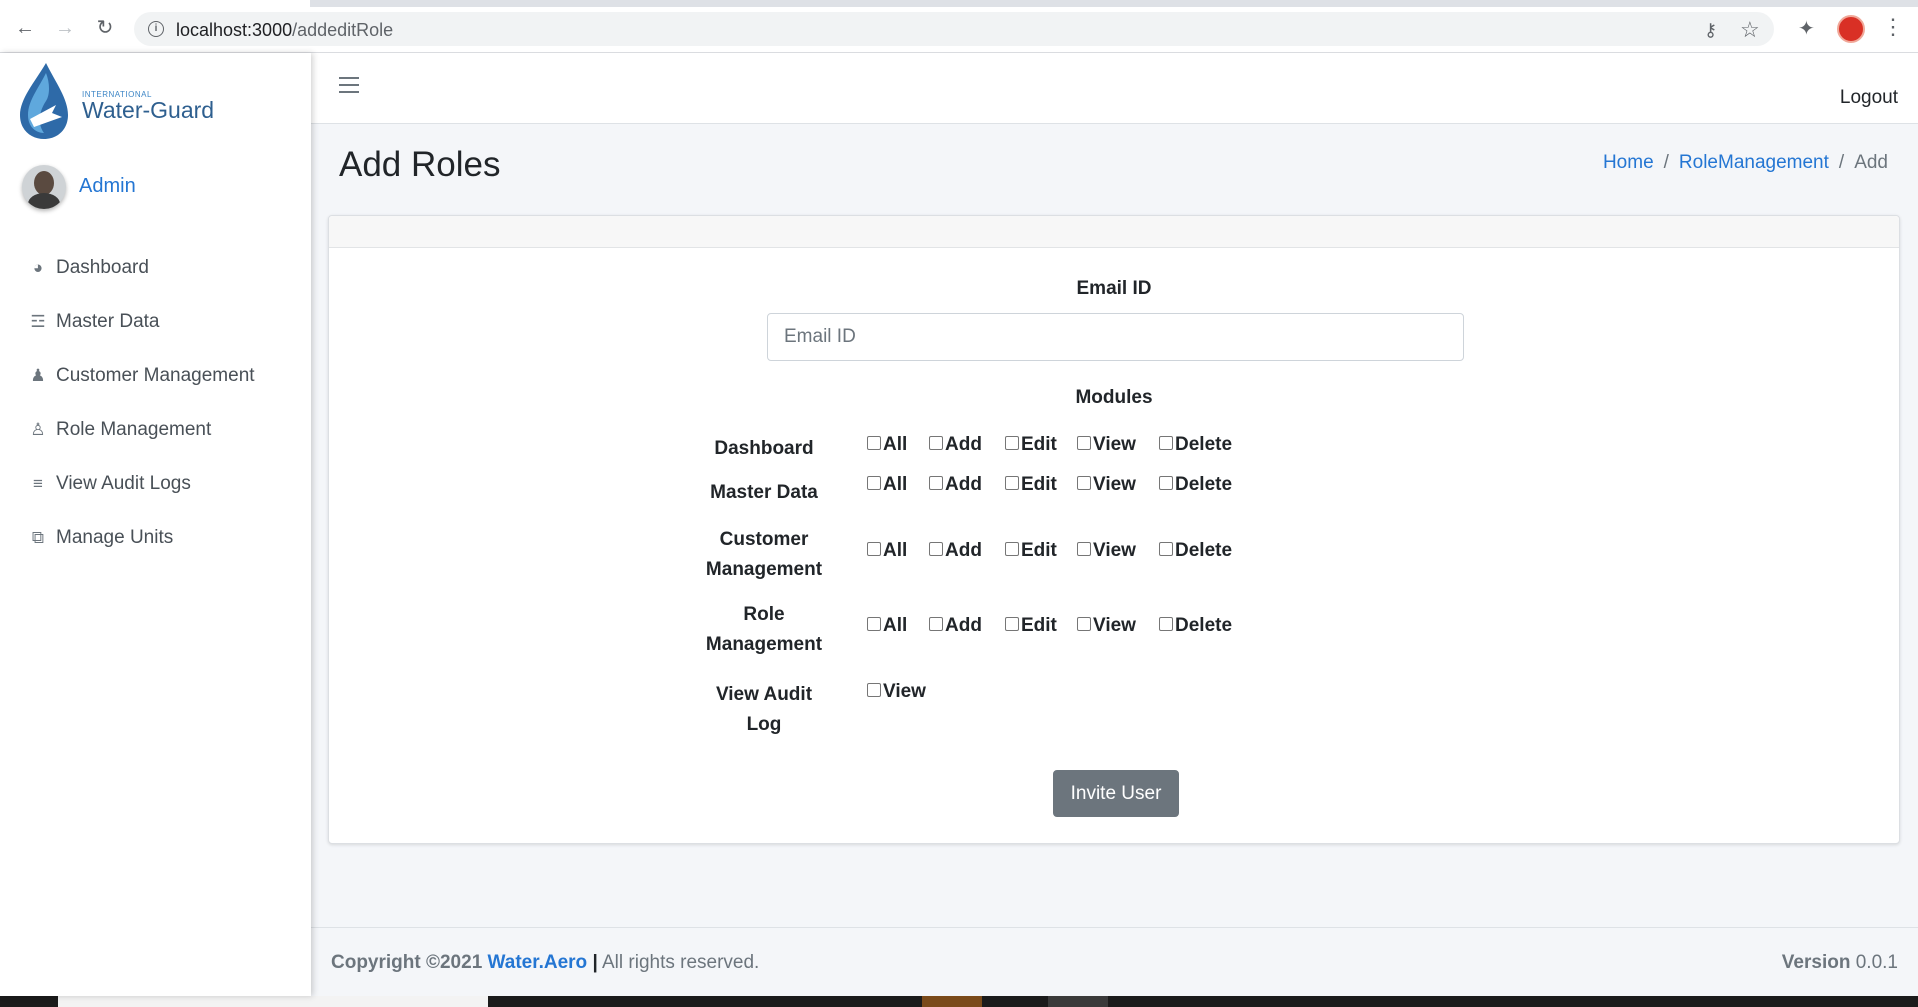  Describe the element at coordinates (25, 28) in the screenshot. I see `back-arrow-icon: ←` at that location.